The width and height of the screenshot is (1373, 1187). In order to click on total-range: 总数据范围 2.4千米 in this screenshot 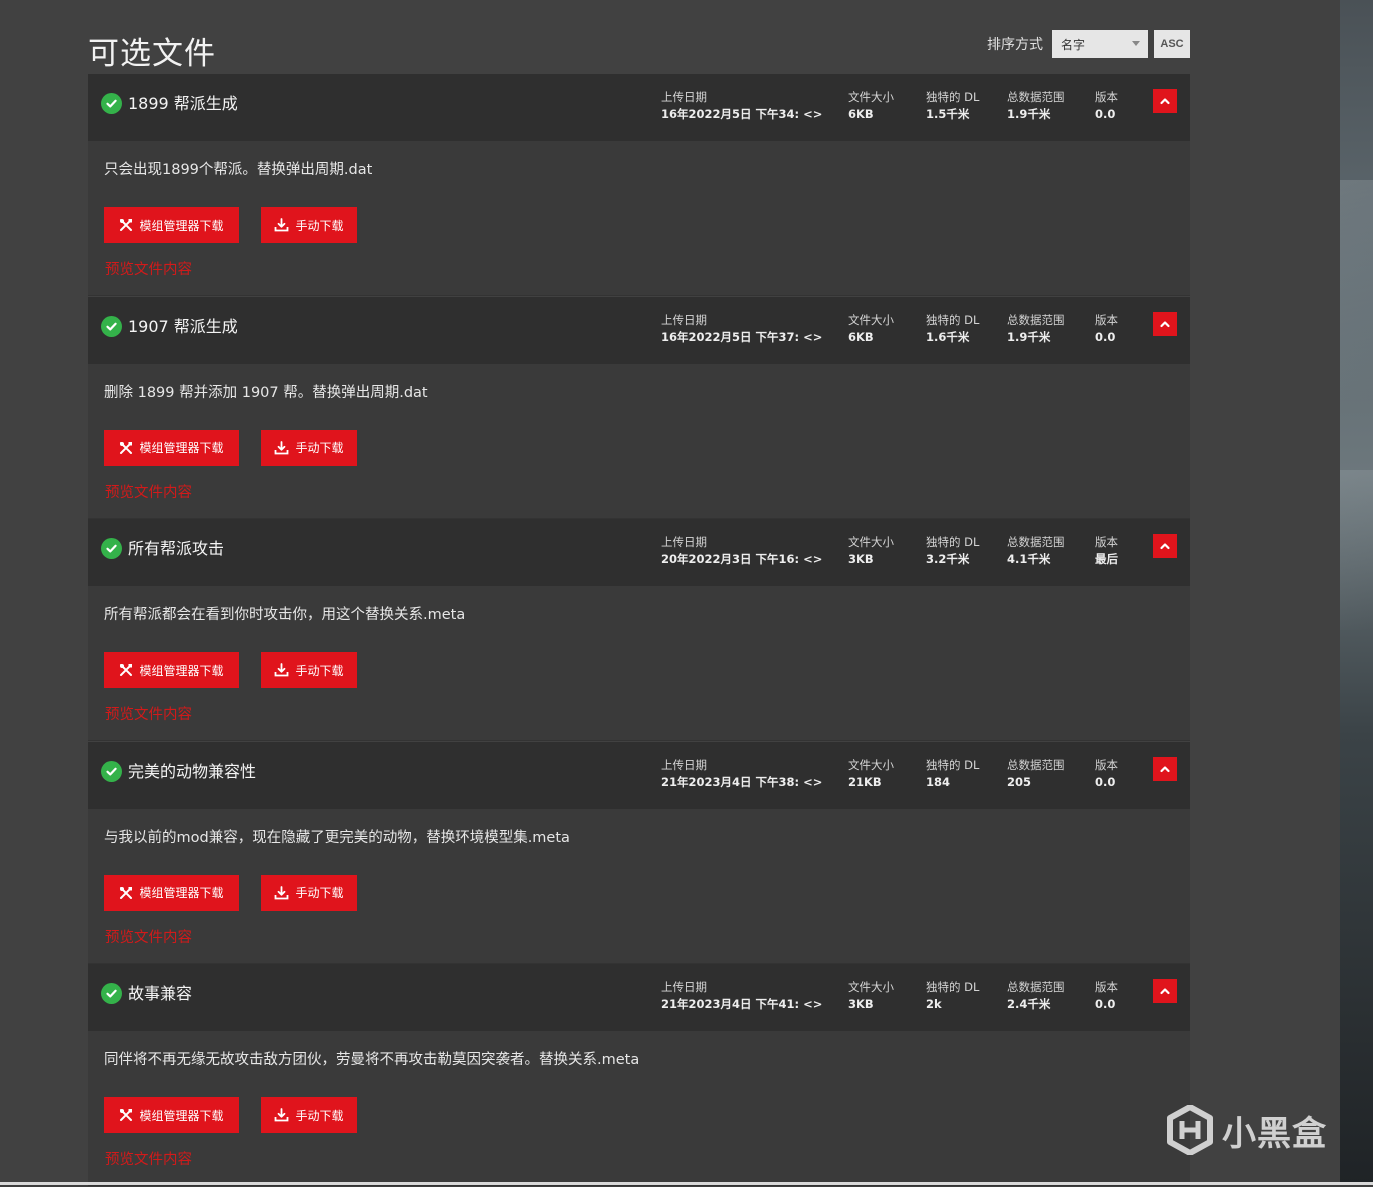, I will do `click(1036, 996)`.